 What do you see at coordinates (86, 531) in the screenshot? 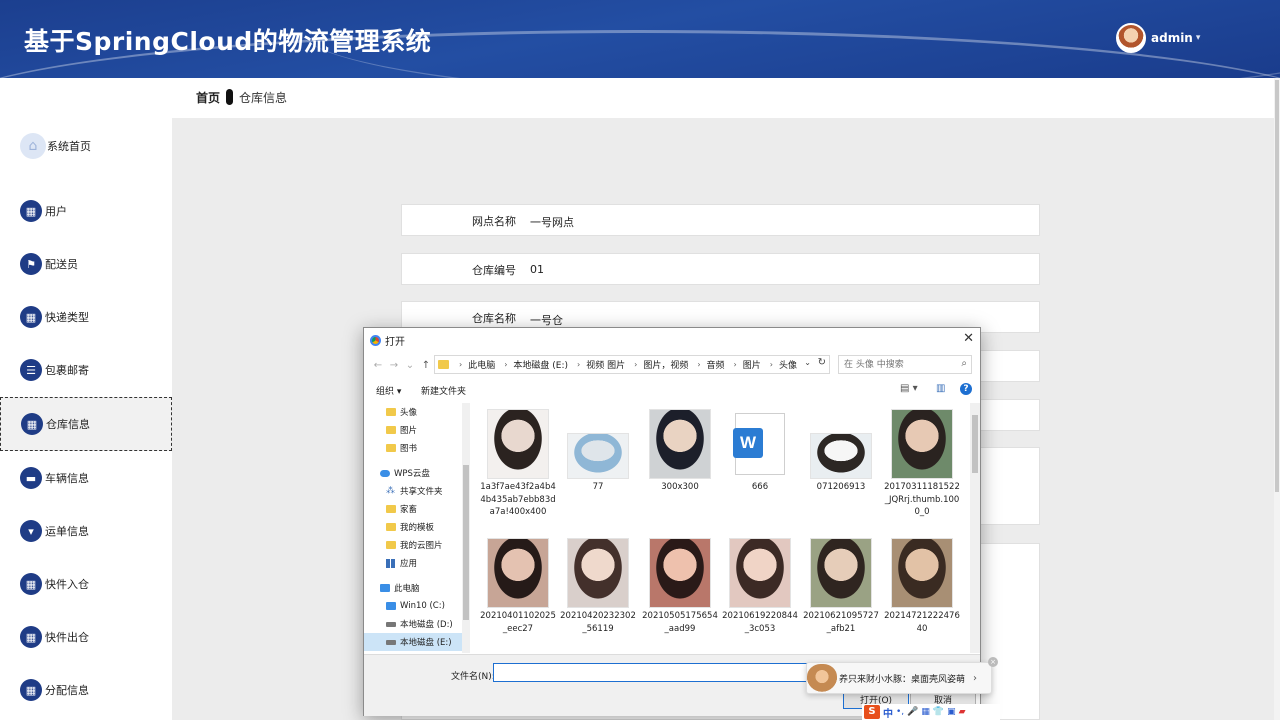
I see `sidebar-item-waybills: ▾ 运单信息` at bounding box center [86, 531].